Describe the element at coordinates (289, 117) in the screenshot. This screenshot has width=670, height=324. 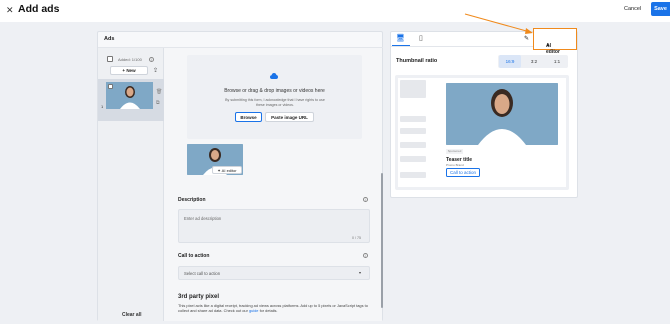
I see `paste-url-button: Paste image URL` at that location.